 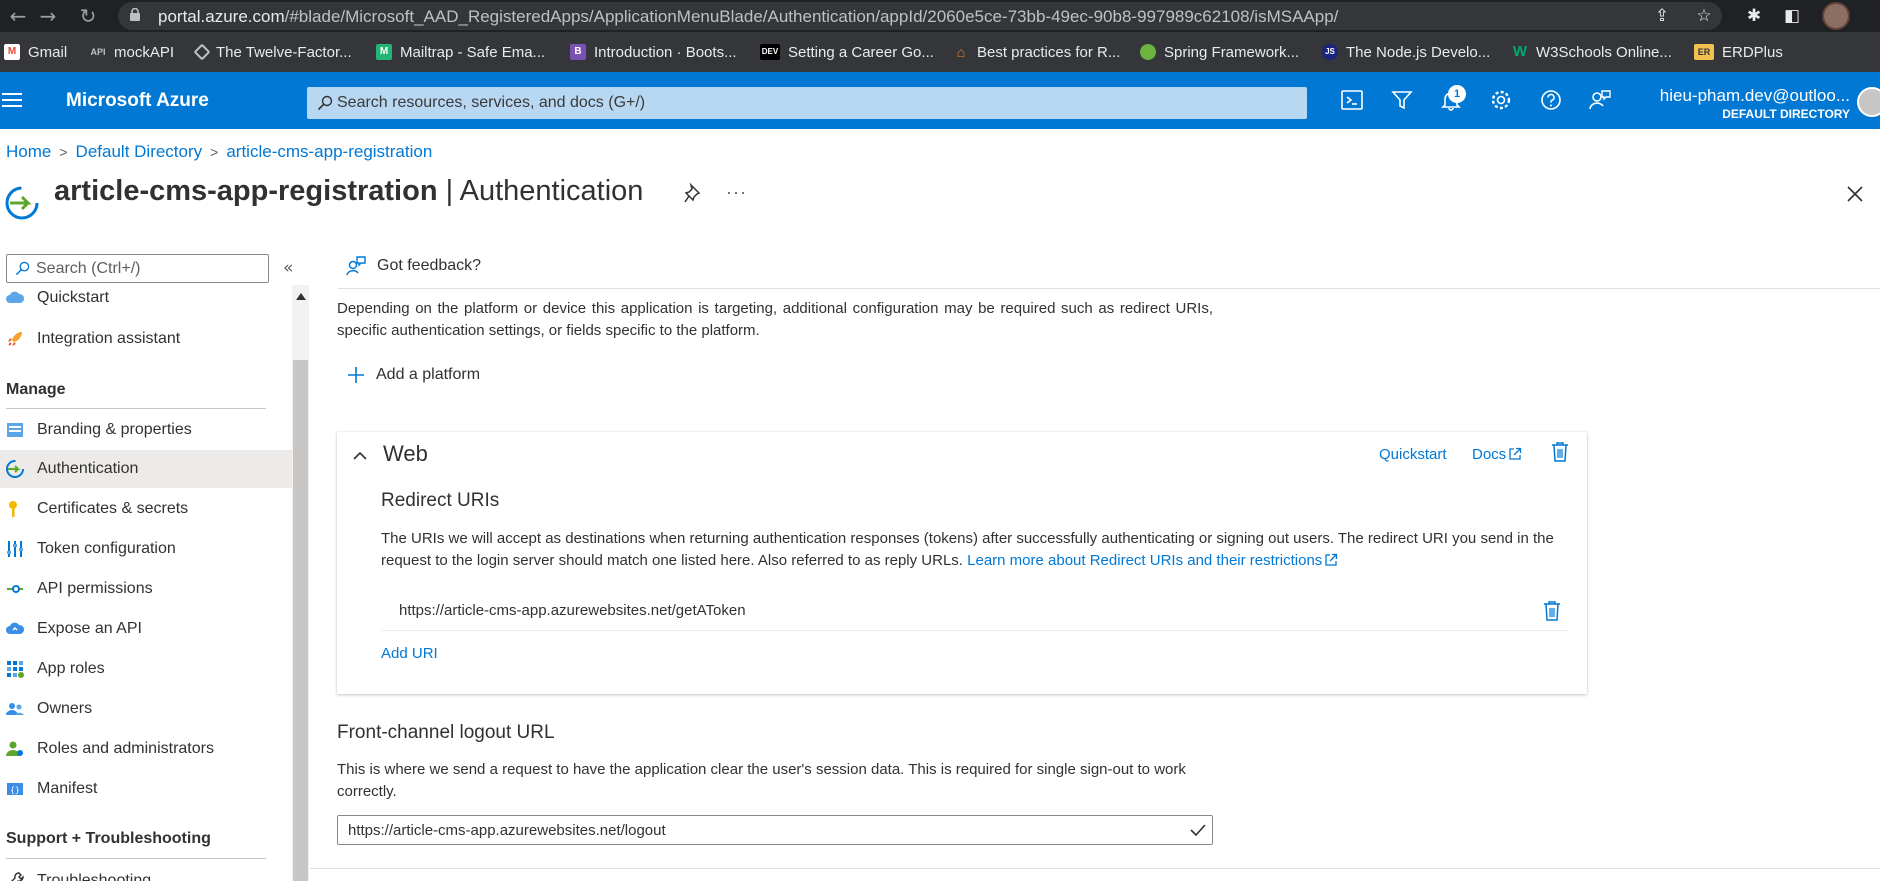 I want to click on cloud-shell-icon, so click(x=1352, y=100).